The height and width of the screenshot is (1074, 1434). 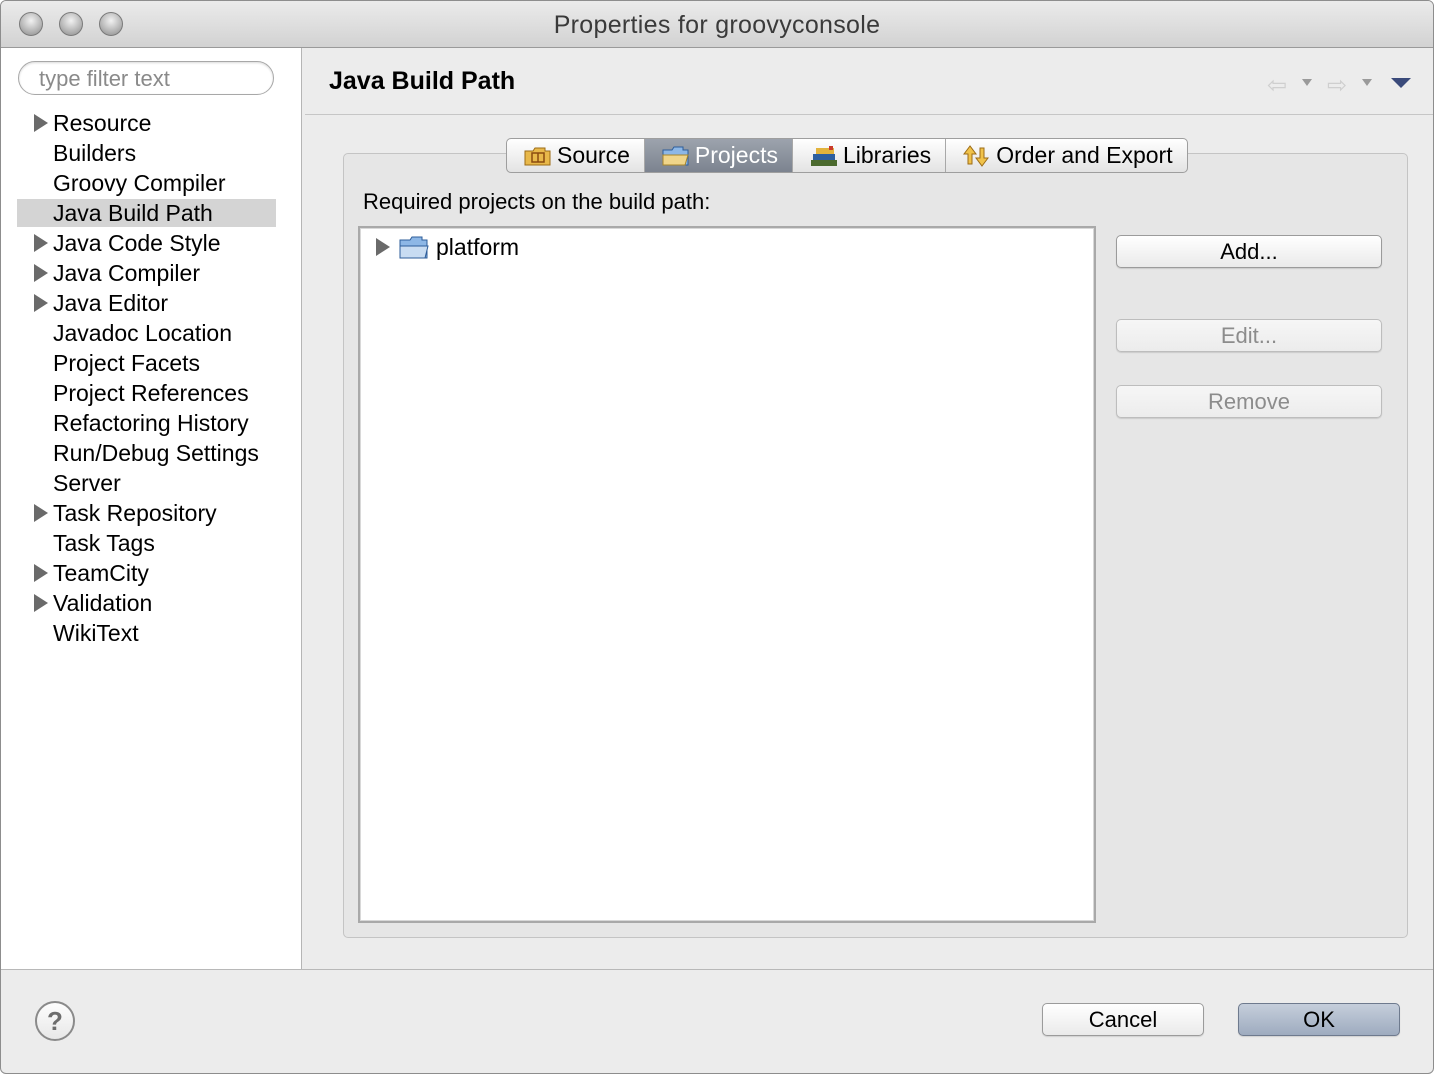 What do you see at coordinates (478, 247) in the screenshot?
I see `project-name: platform` at bounding box center [478, 247].